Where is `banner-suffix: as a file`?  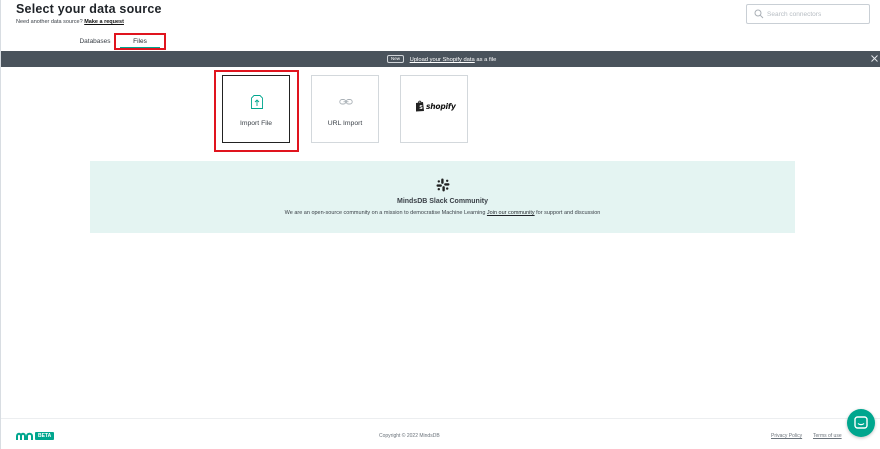
banner-suffix: as a file is located at coordinates (486, 60).